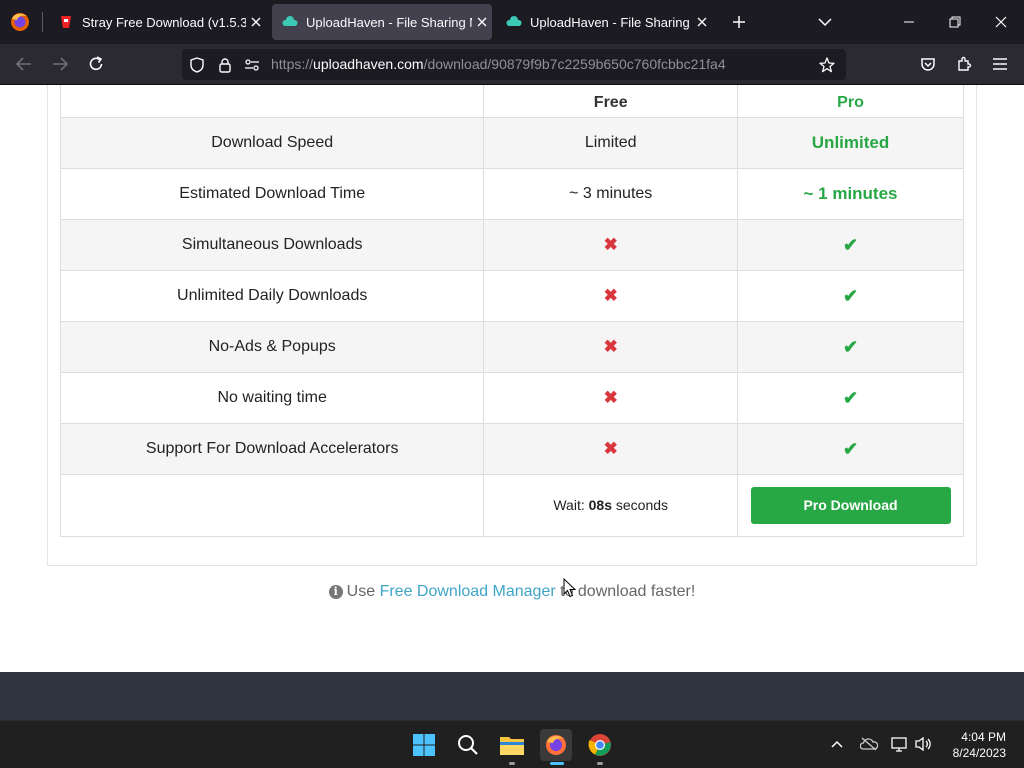 This screenshot has height=768, width=1024. I want to click on search-icon, so click(468, 745).